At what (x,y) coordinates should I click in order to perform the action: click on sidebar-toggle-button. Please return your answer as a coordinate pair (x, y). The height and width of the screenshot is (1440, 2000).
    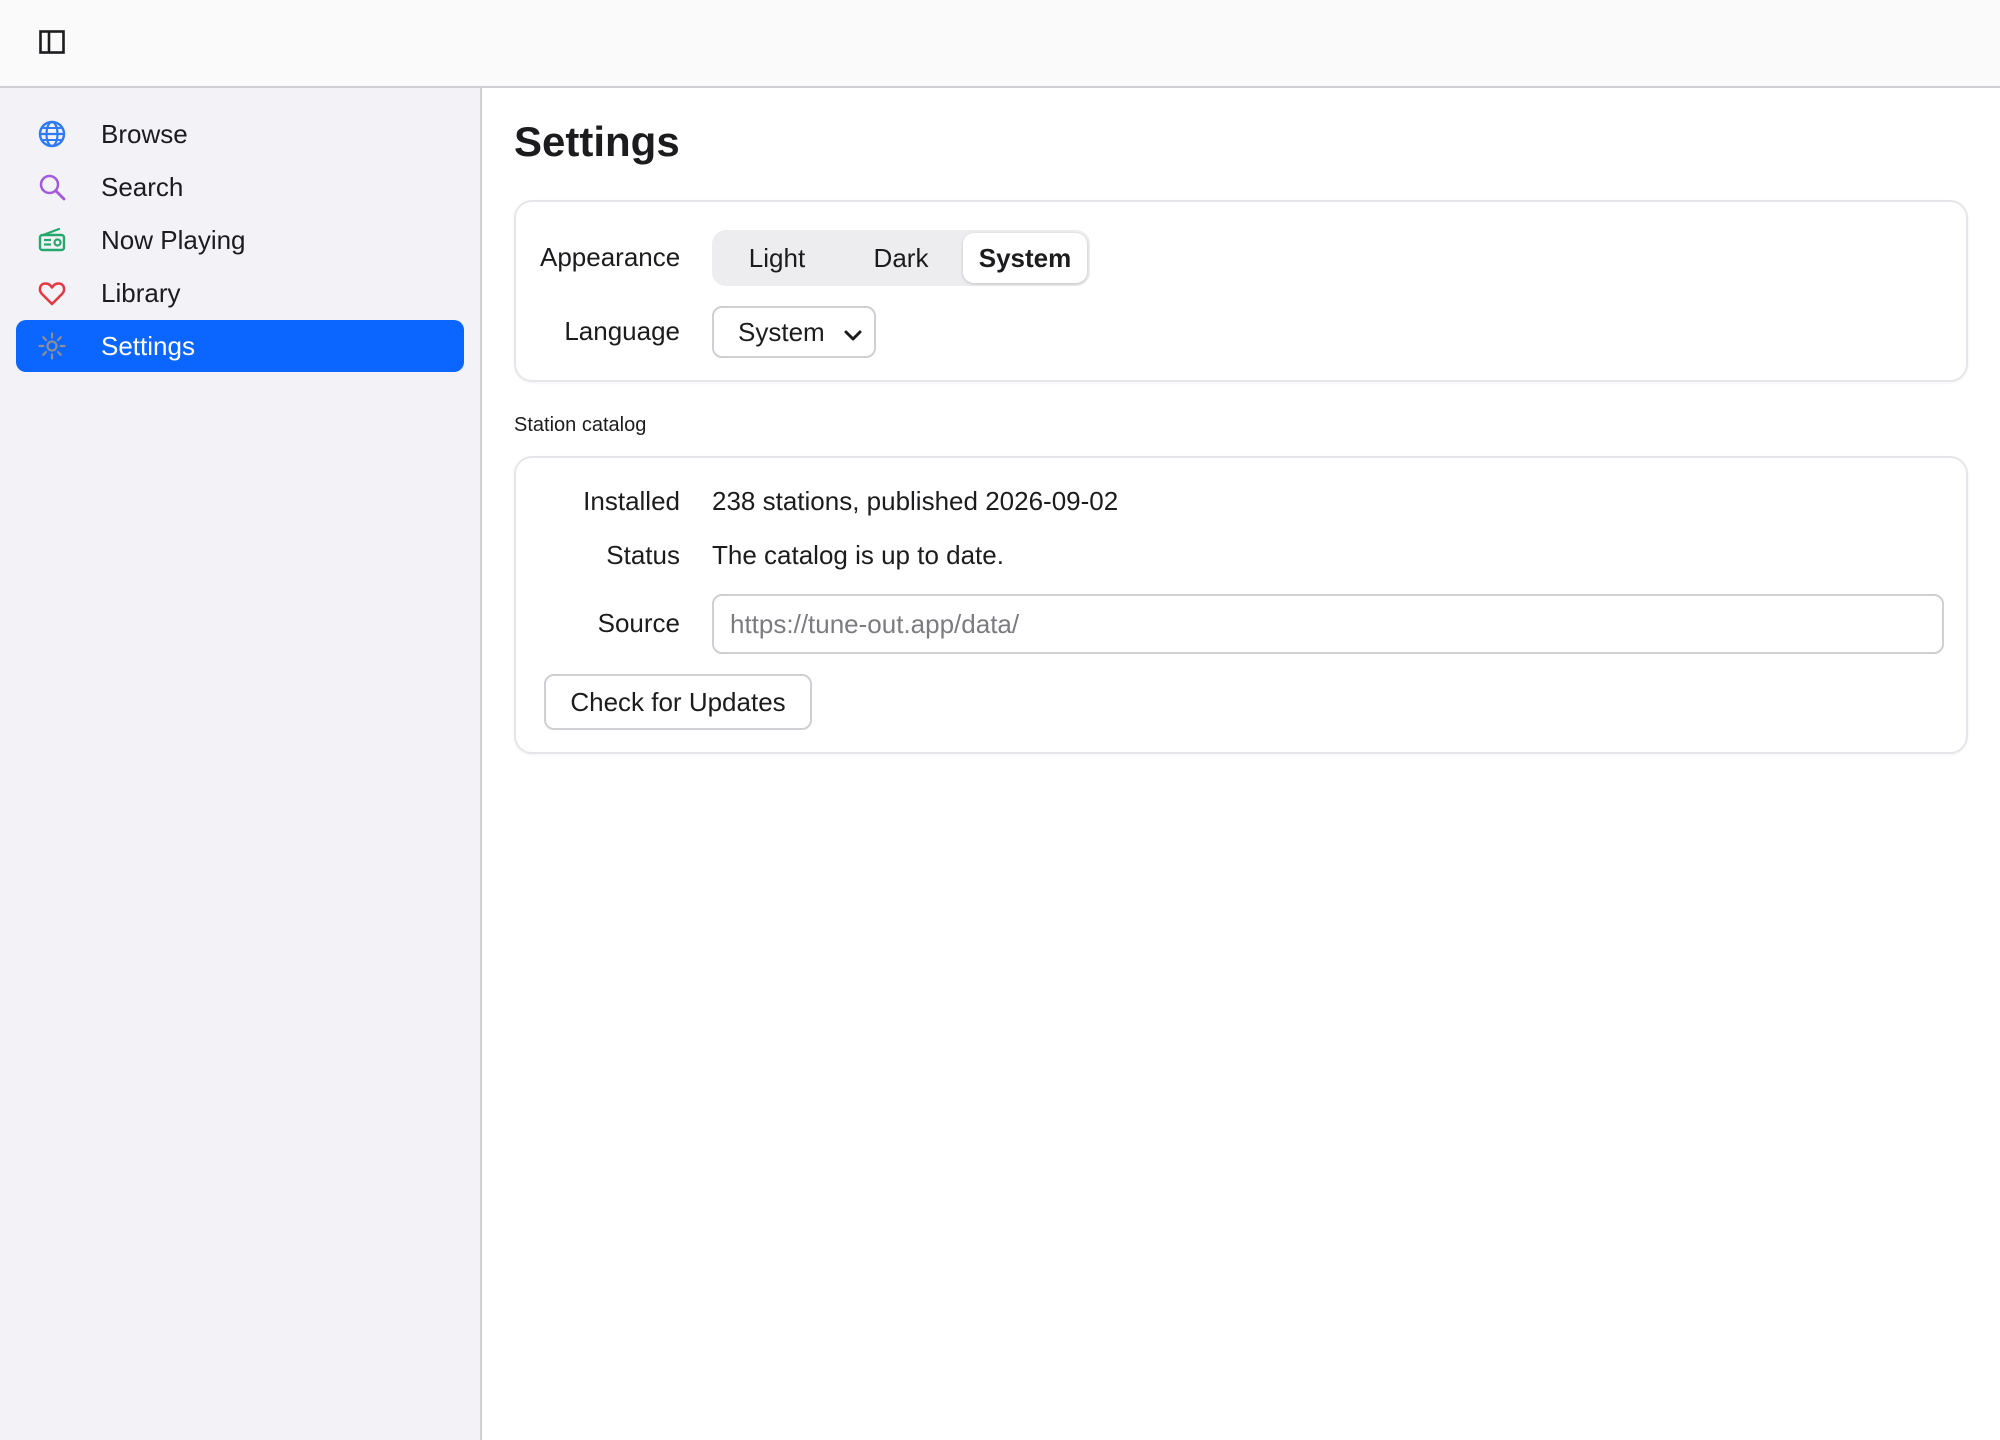
    Looking at the image, I should click on (52, 44).